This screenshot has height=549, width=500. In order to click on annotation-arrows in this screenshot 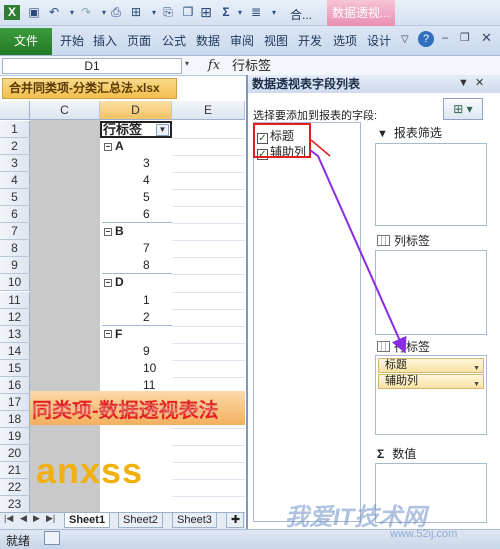, I will do `click(358, 246)`.